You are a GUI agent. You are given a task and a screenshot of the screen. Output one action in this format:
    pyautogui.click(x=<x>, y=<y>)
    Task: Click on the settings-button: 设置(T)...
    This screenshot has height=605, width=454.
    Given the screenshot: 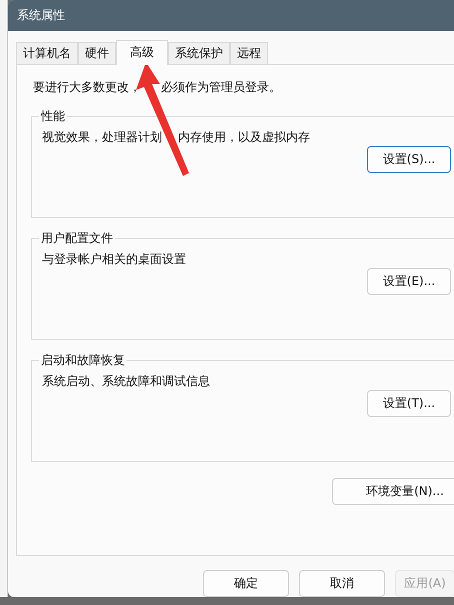 What is the action you would take?
    pyautogui.click(x=409, y=403)
    